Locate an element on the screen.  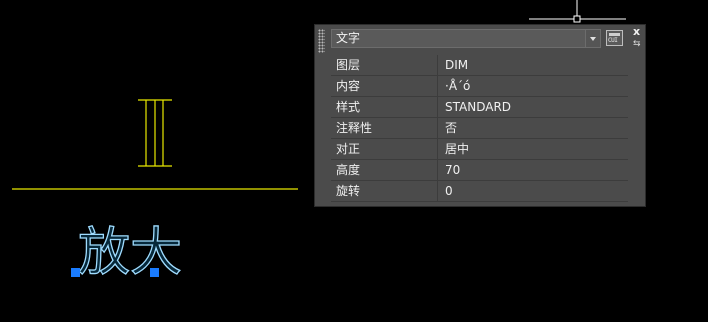
property-key: 旋转 is located at coordinates (384, 191).